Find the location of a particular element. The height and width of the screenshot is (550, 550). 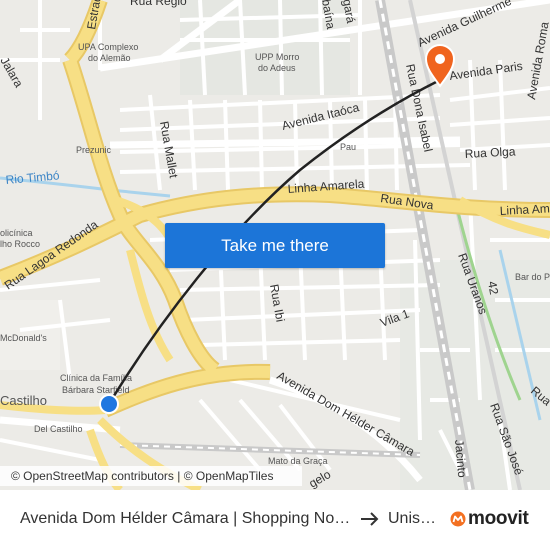

poi-clinica-line1: Clínica da Família is located at coordinates (96, 378).